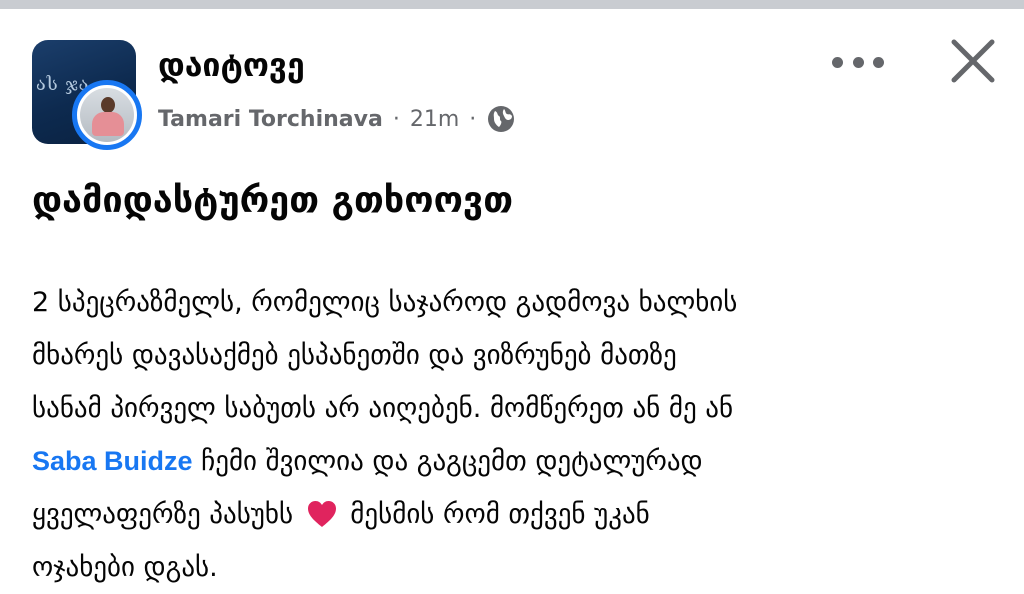 This screenshot has height=594, width=1024. Describe the element at coordinates (273, 200) in the screenshot. I see `post-title: დამიდასტურეთ გთხოოვთ` at that location.